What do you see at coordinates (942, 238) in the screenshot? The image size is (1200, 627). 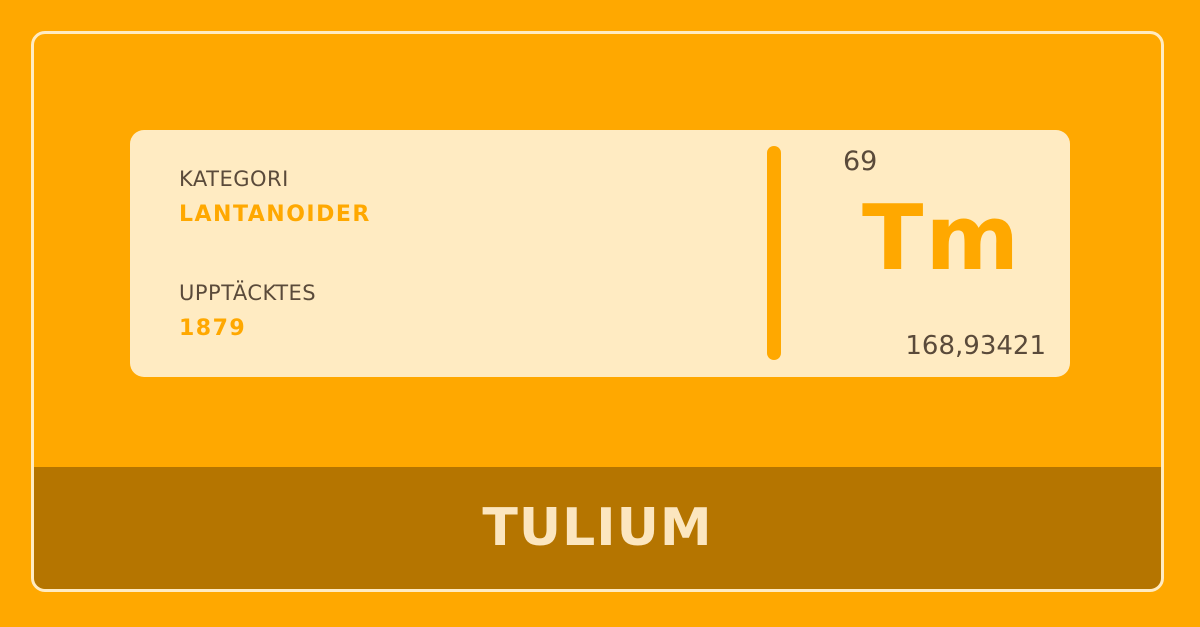 I see `element-symbol: Tm` at bounding box center [942, 238].